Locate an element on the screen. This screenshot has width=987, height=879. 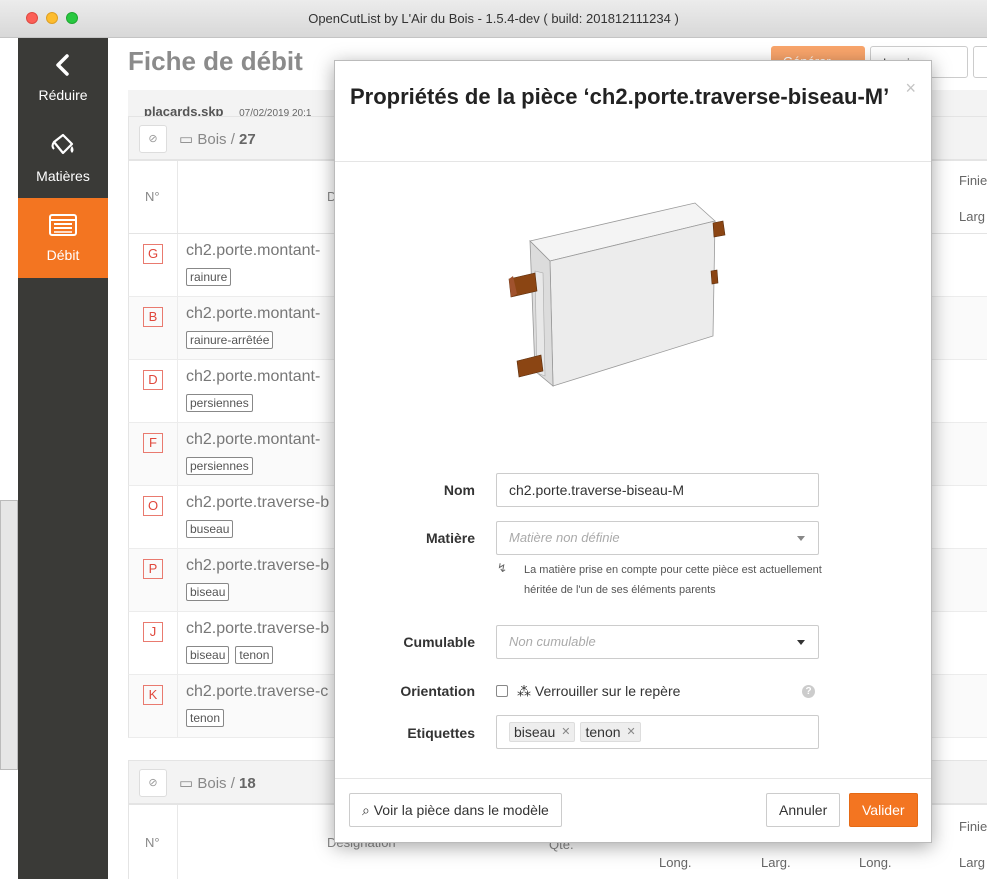
part-tag: rainure is located at coordinates (209, 277).